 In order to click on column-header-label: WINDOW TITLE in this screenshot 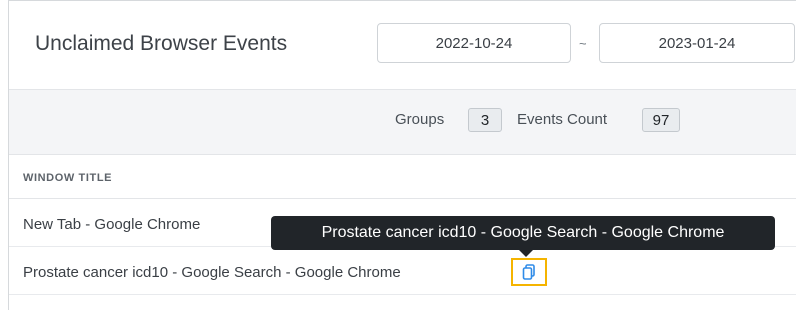, I will do `click(68, 178)`.